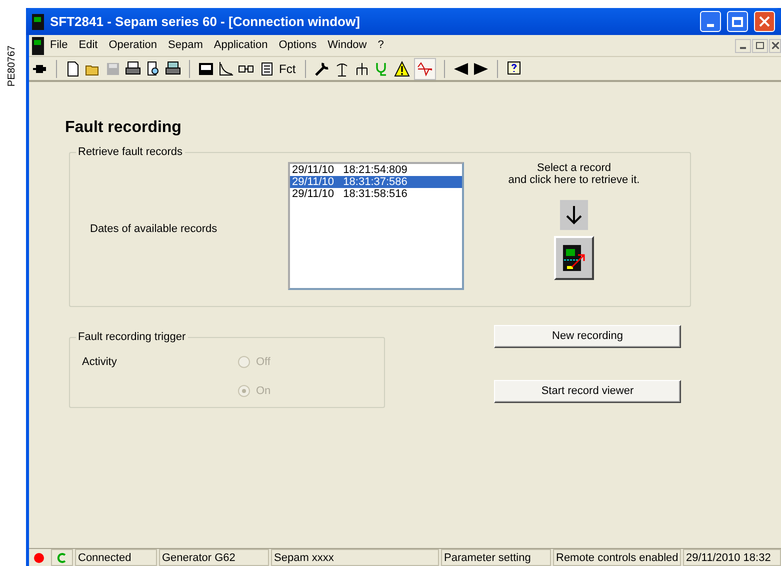  Describe the element at coordinates (322, 68) in the screenshot. I see `wrench-icon` at that location.